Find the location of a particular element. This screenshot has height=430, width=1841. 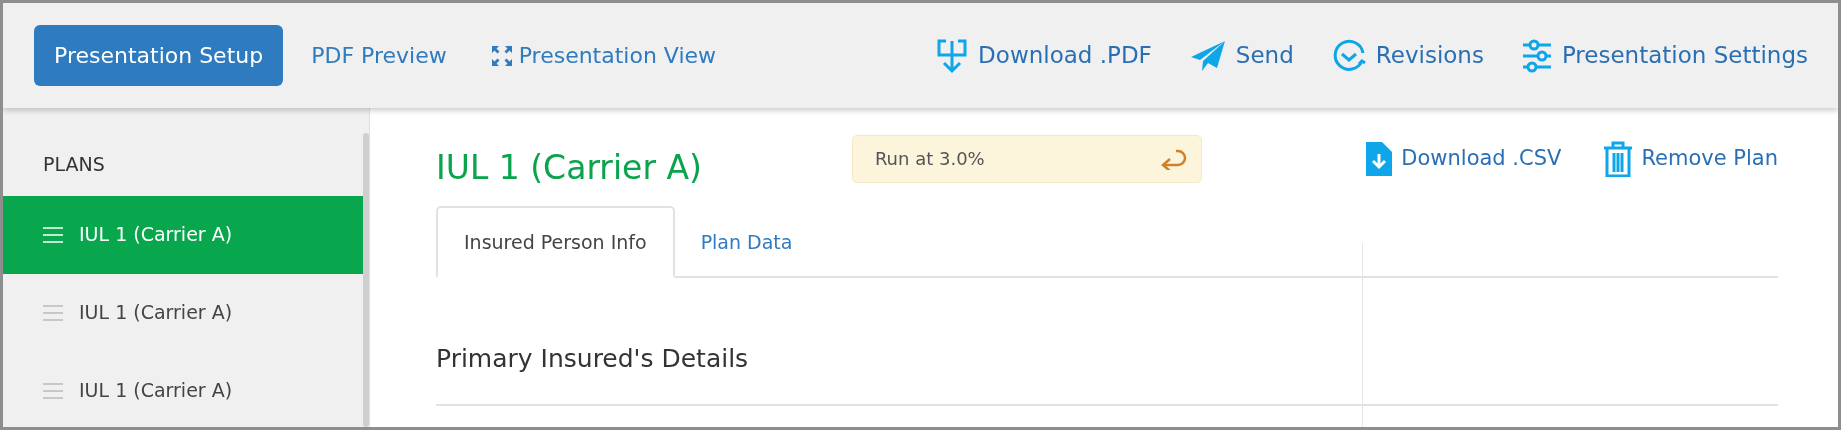

tab: Plan Data is located at coordinates (746, 242).